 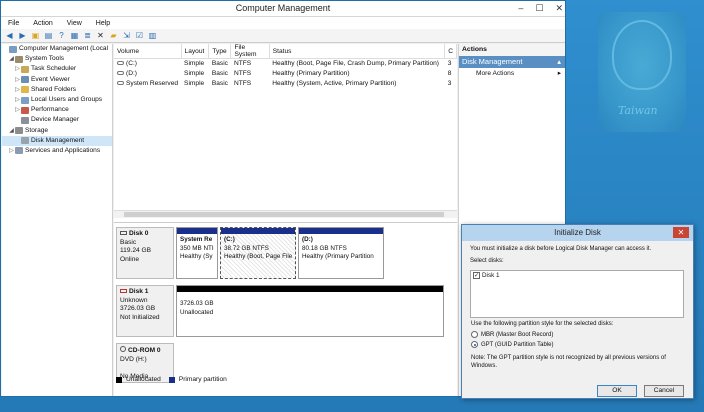 What do you see at coordinates (87, 35) in the screenshot?
I see `list-icon: ≣` at bounding box center [87, 35].